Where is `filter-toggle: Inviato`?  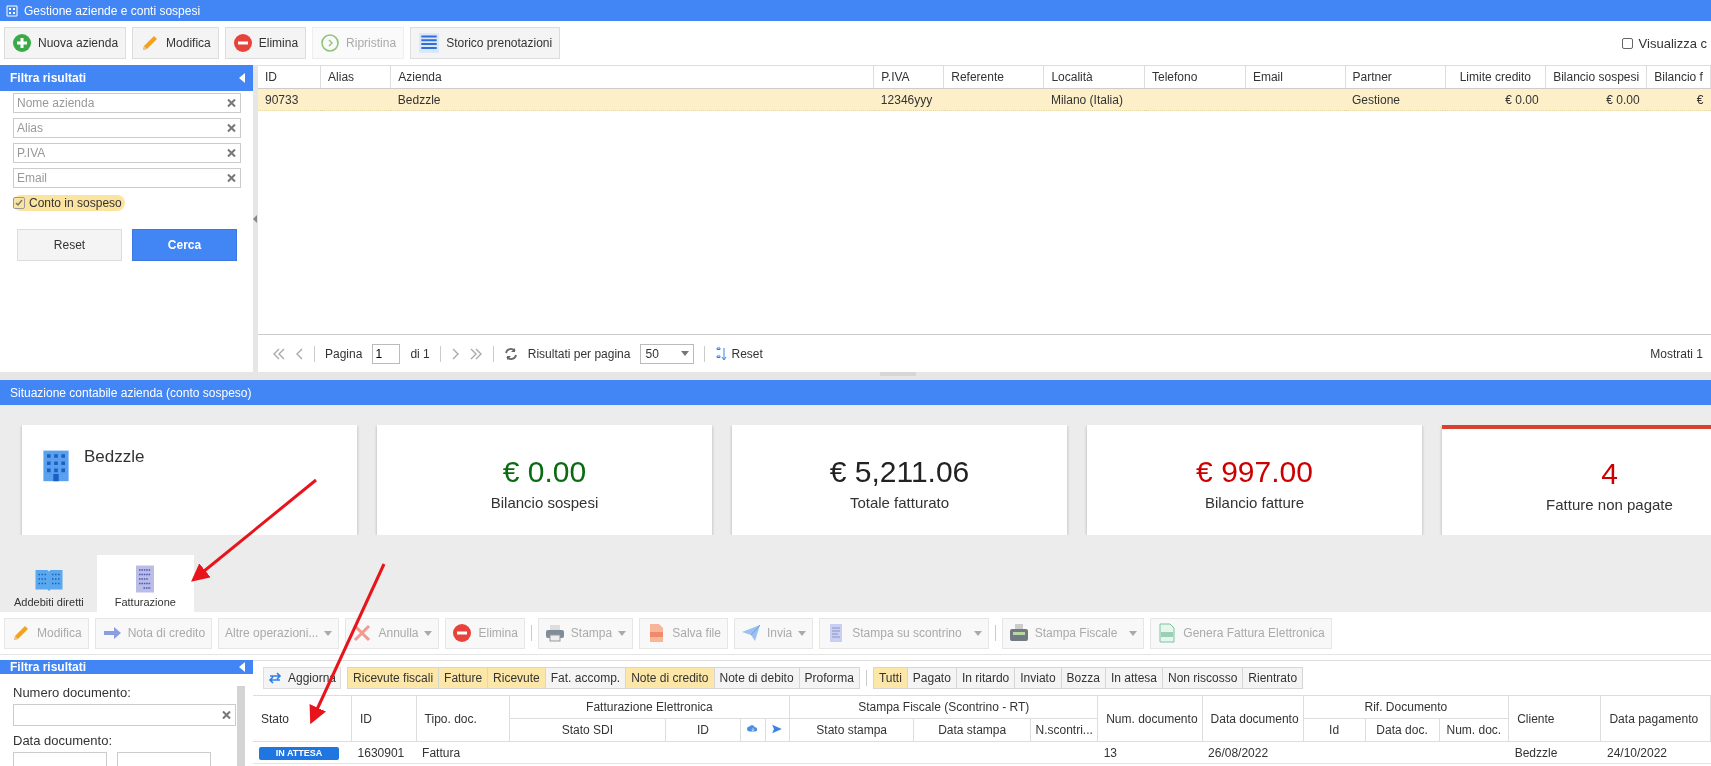 filter-toggle: Inviato is located at coordinates (1038, 678).